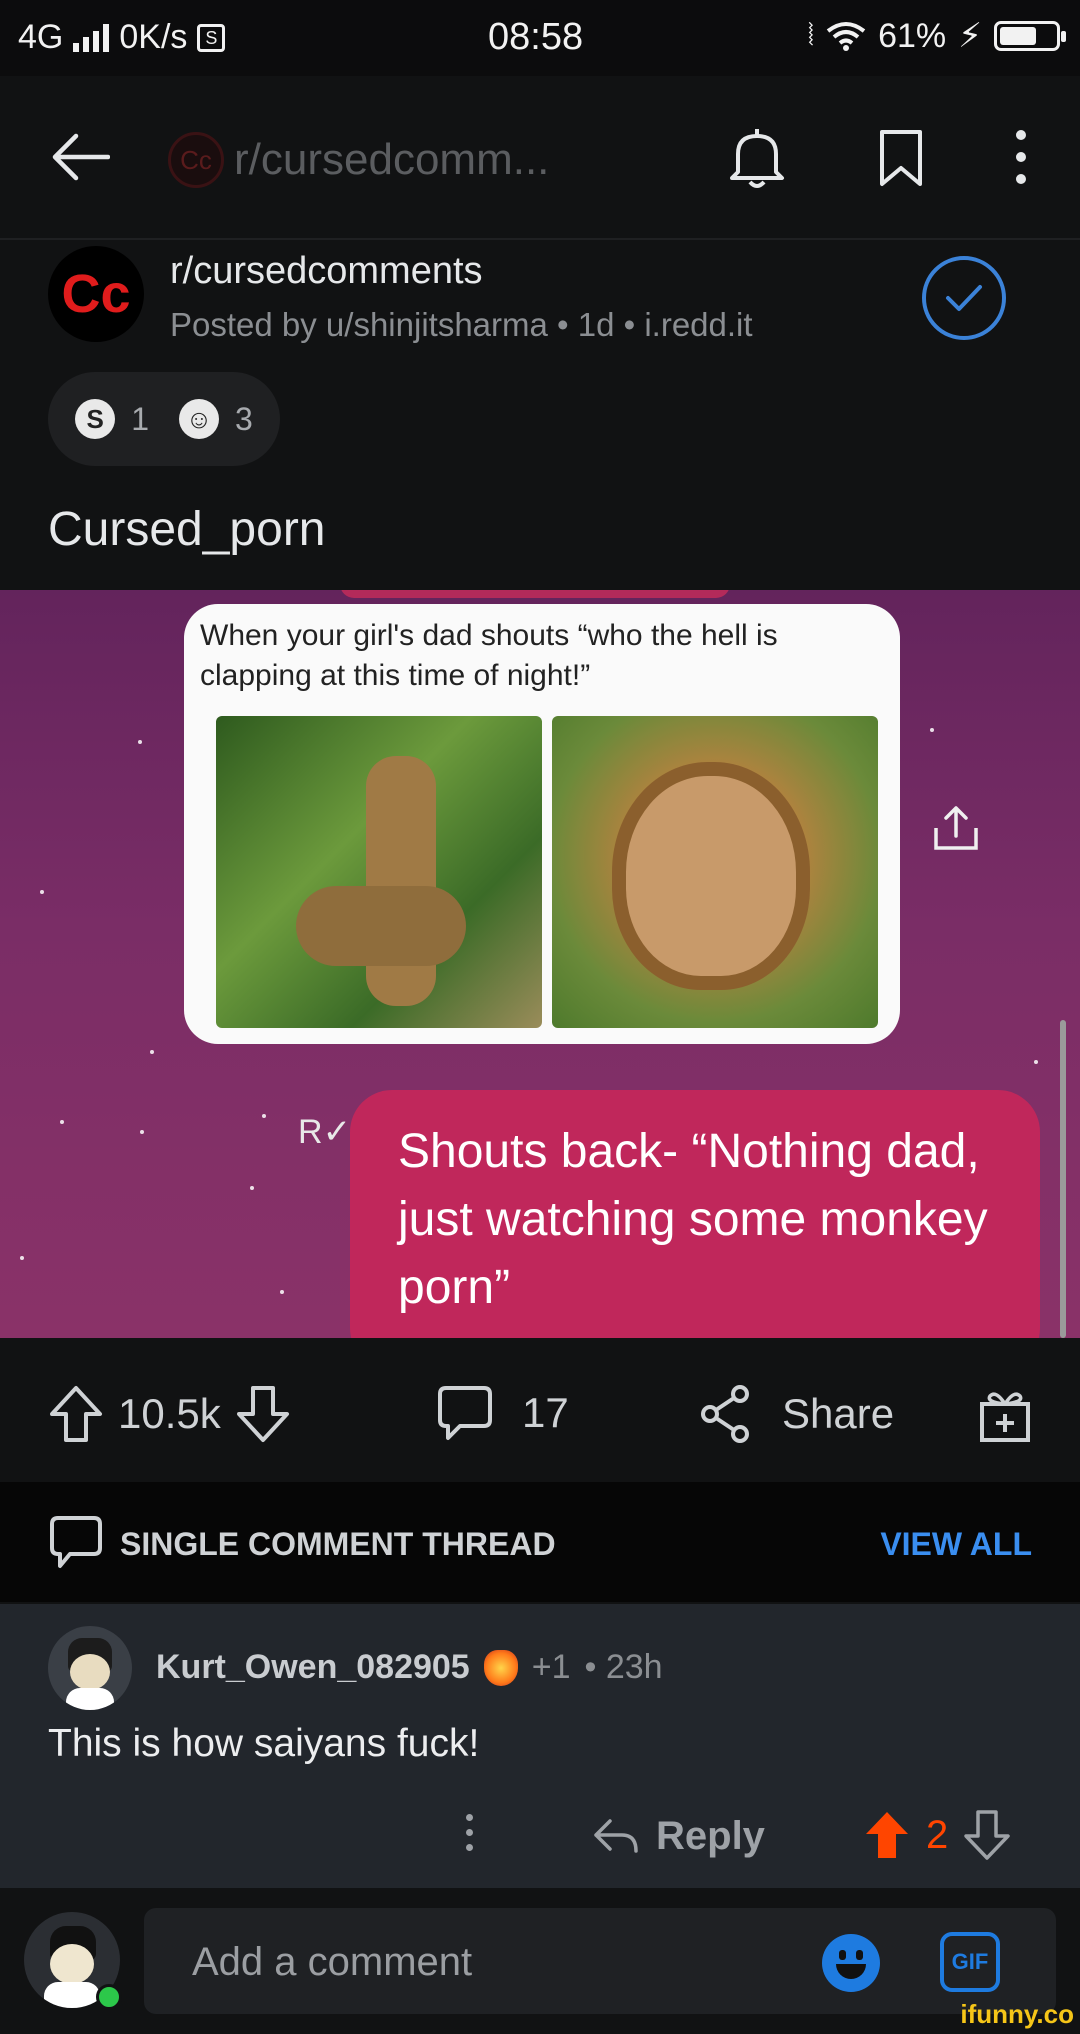 Image resolution: width=1080 pixels, height=2034 pixels. I want to click on status-bar: 4G 0K/s S 08:58 ⦚ 61% ⚡, so click(540, 38).